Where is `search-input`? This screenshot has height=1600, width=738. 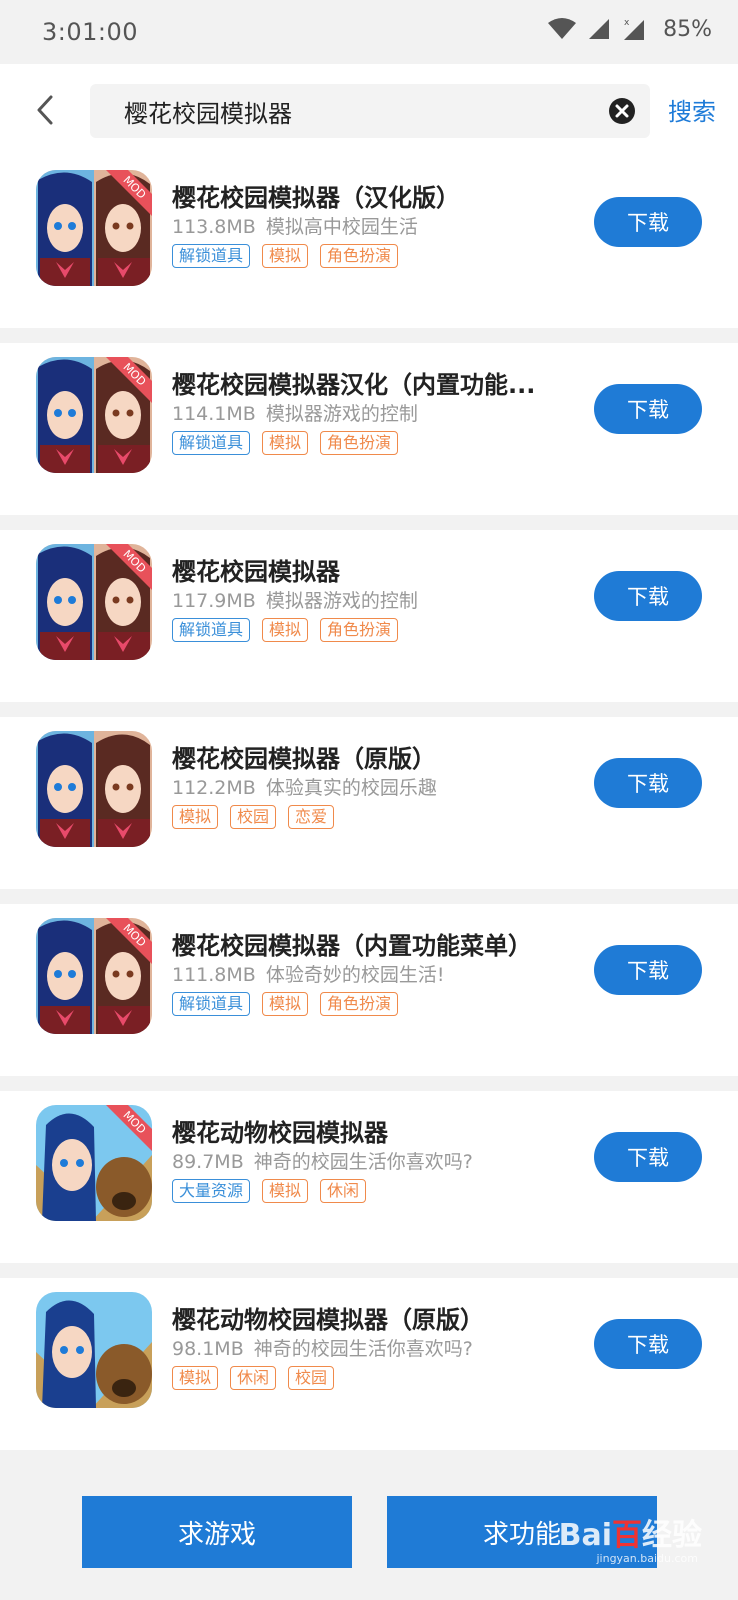
search-input is located at coordinates (354, 111).